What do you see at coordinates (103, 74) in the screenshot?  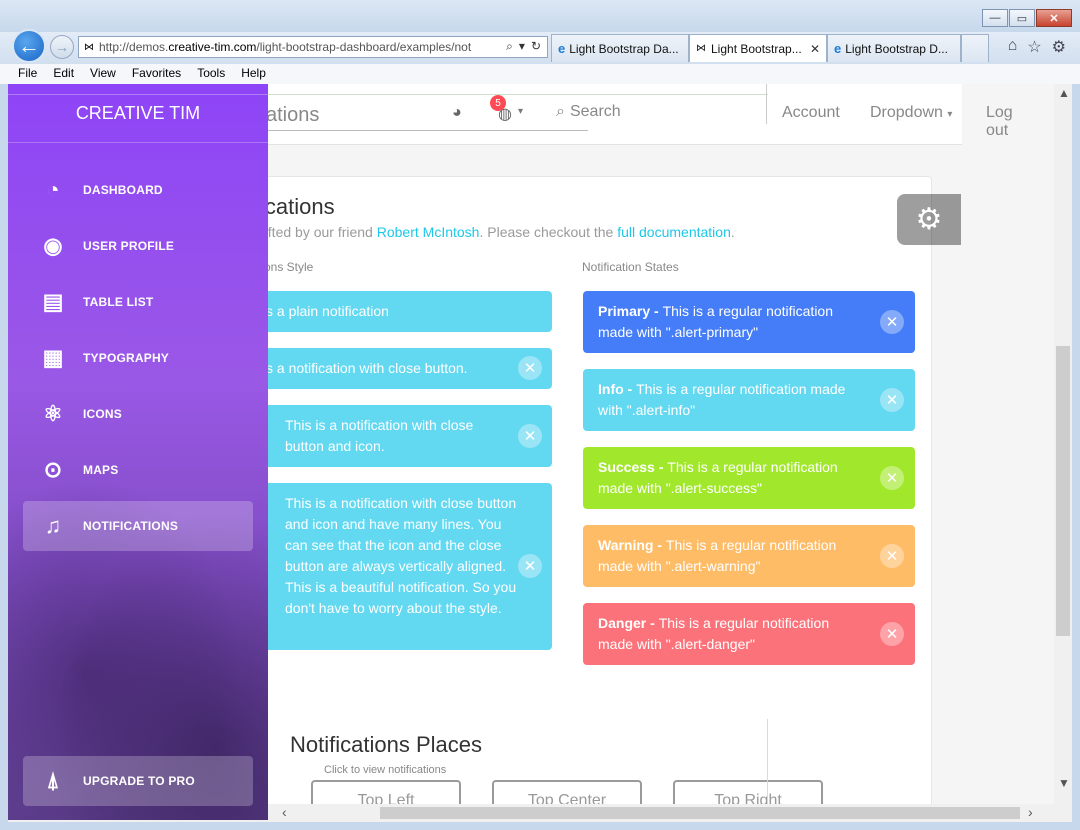 I see `menu-view: View` at bounding box center [103, 74].